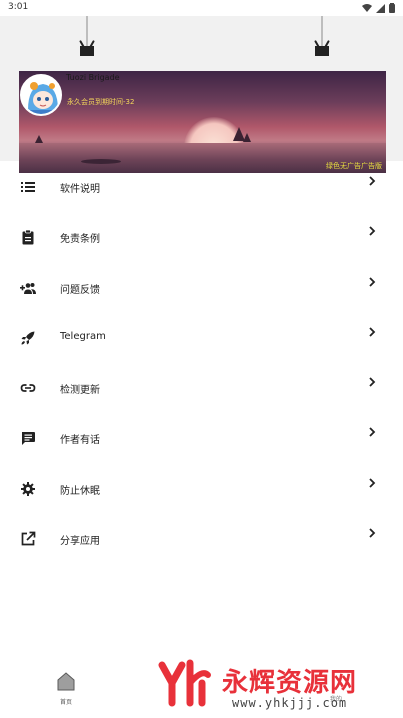  I want to click on nav-home: 首页, so click(66, 688).